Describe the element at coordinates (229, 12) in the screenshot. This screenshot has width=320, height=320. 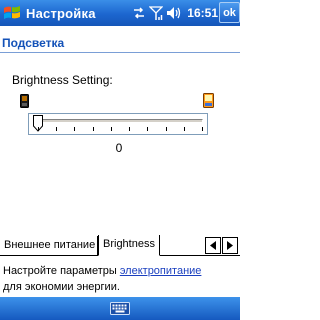
I see `ok-button: ok` at that location.